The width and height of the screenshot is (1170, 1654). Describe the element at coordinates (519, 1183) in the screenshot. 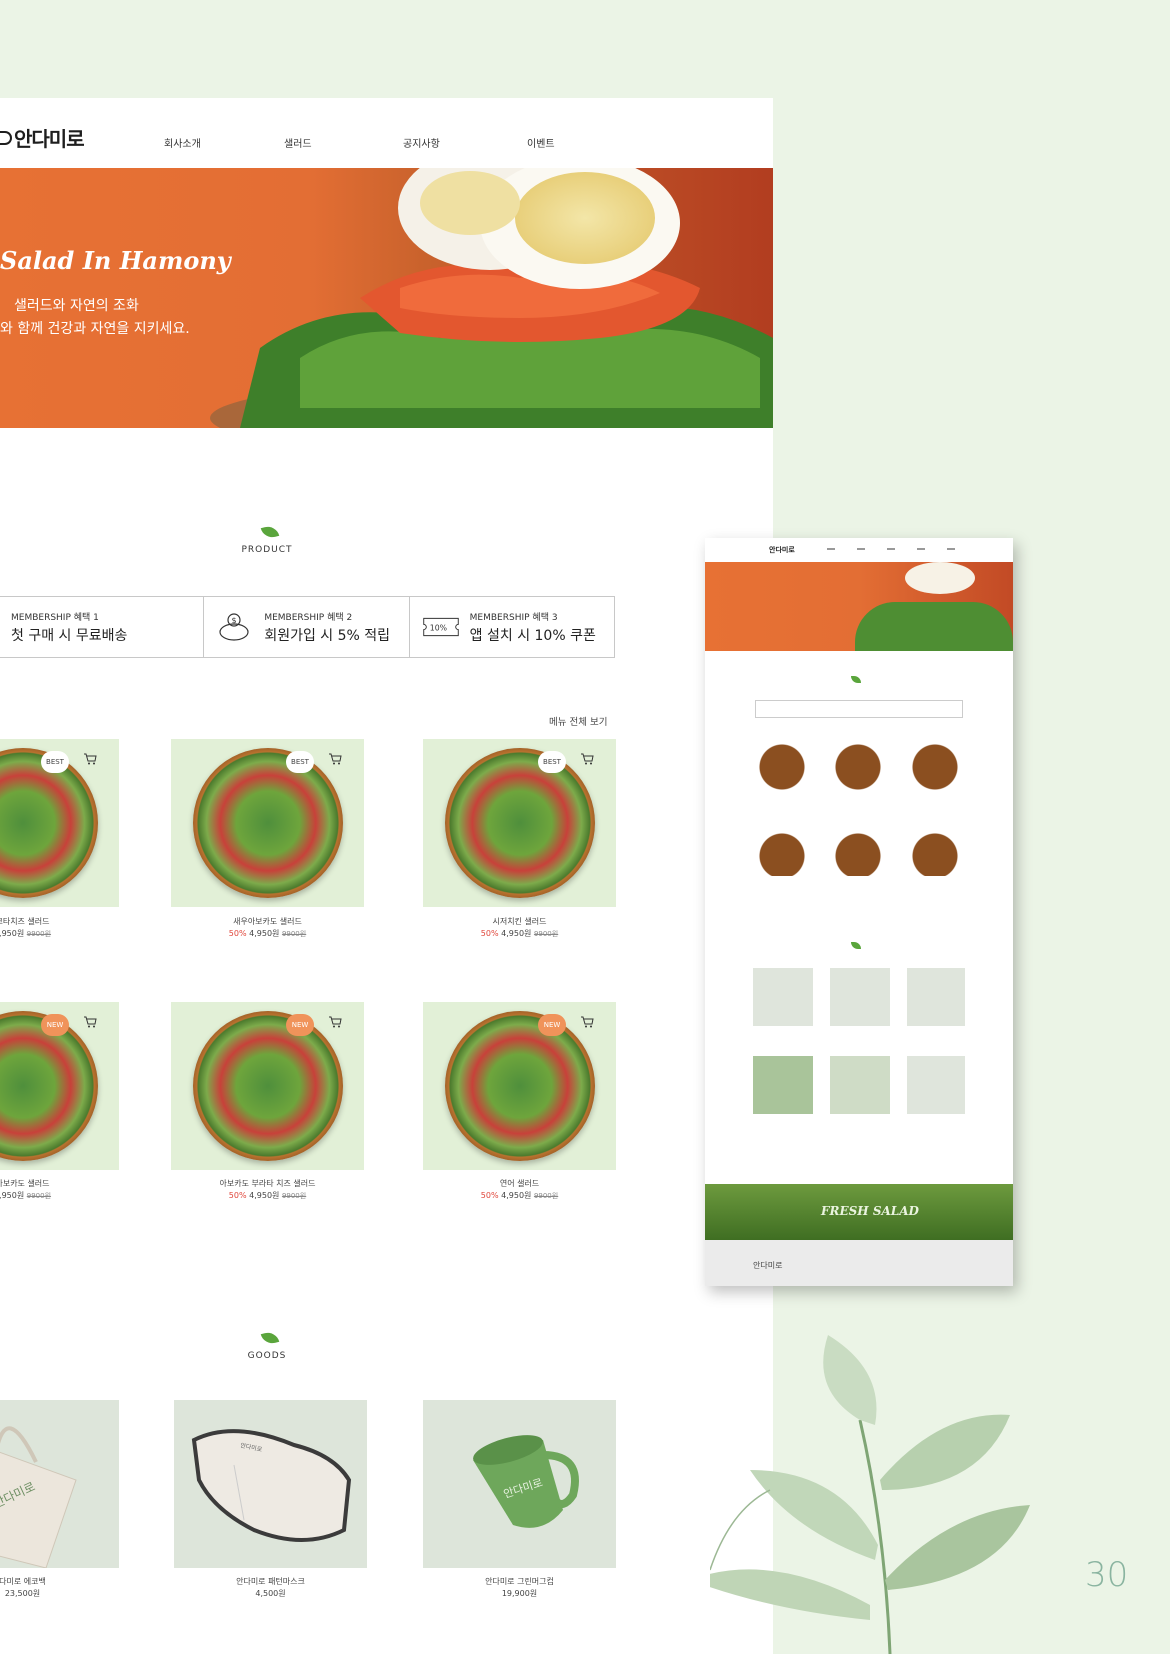

I see `product-name: 연어 샐러드` at that location.